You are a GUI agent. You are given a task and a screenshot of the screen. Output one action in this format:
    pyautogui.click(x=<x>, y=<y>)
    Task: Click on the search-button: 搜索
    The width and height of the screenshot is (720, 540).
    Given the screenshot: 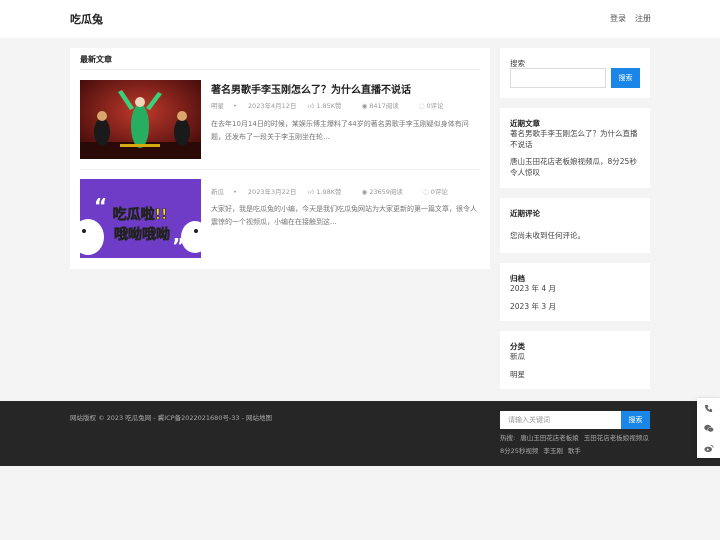 What is the action you would take?
    pyautogui.click(x=625, y=78)
    